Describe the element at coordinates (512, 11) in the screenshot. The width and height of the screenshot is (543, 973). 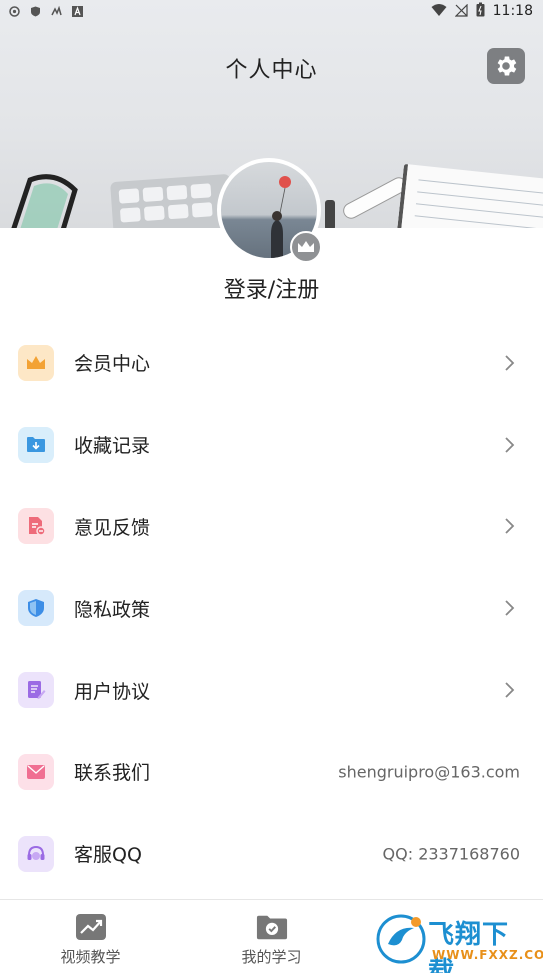
I see `status-time: 11:18` at that location.